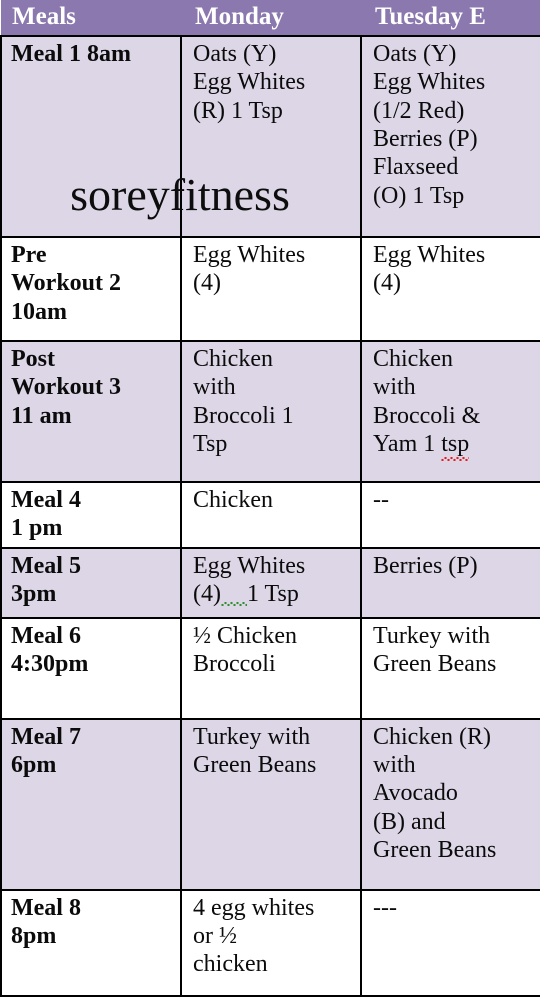  I want to click on tuesday-cell: ---, so click(450, 942).